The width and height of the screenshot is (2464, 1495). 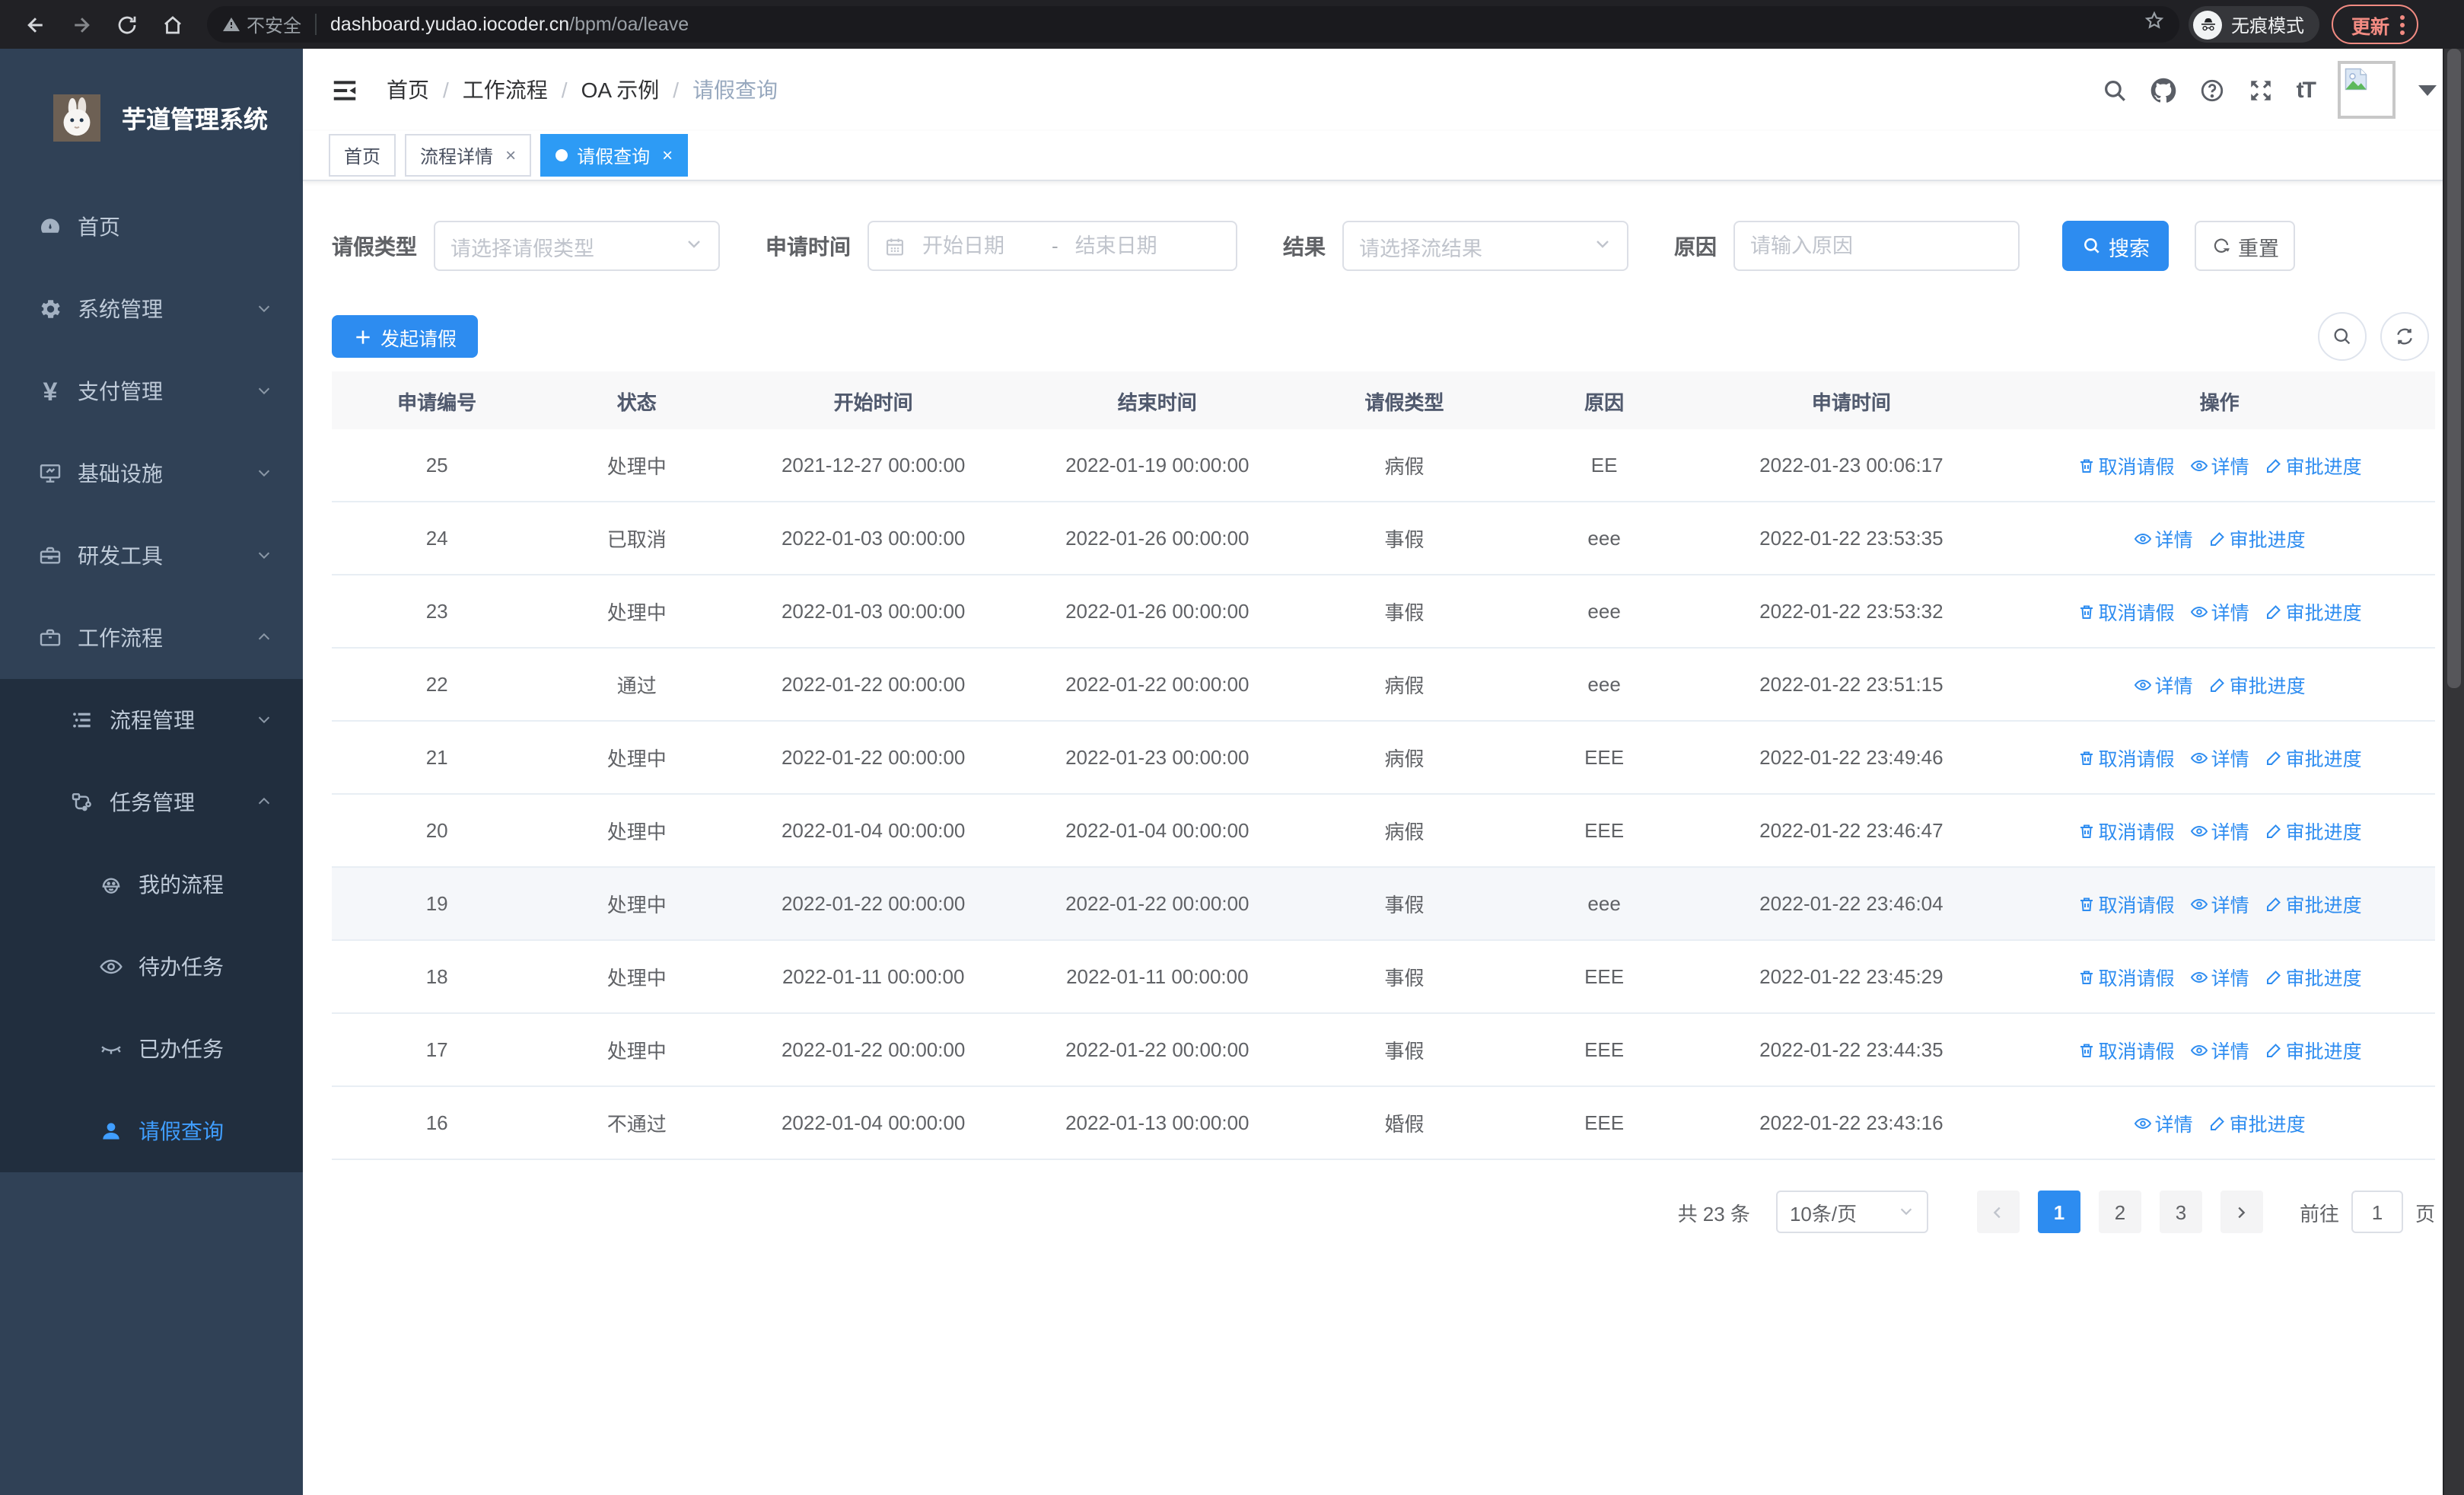 I want to click on app-logo: 芋道管理系统, so click(x=151, y=118).